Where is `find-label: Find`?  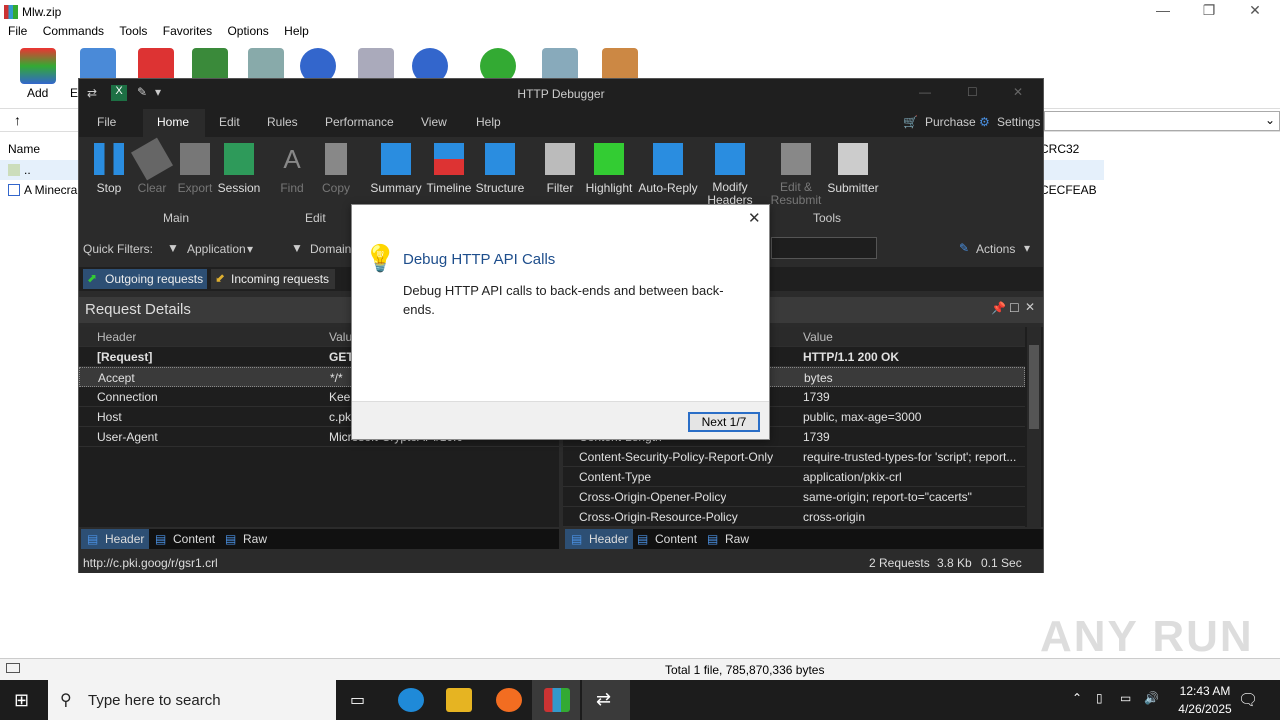
find-label: Find is located at coordinates (292, 188).